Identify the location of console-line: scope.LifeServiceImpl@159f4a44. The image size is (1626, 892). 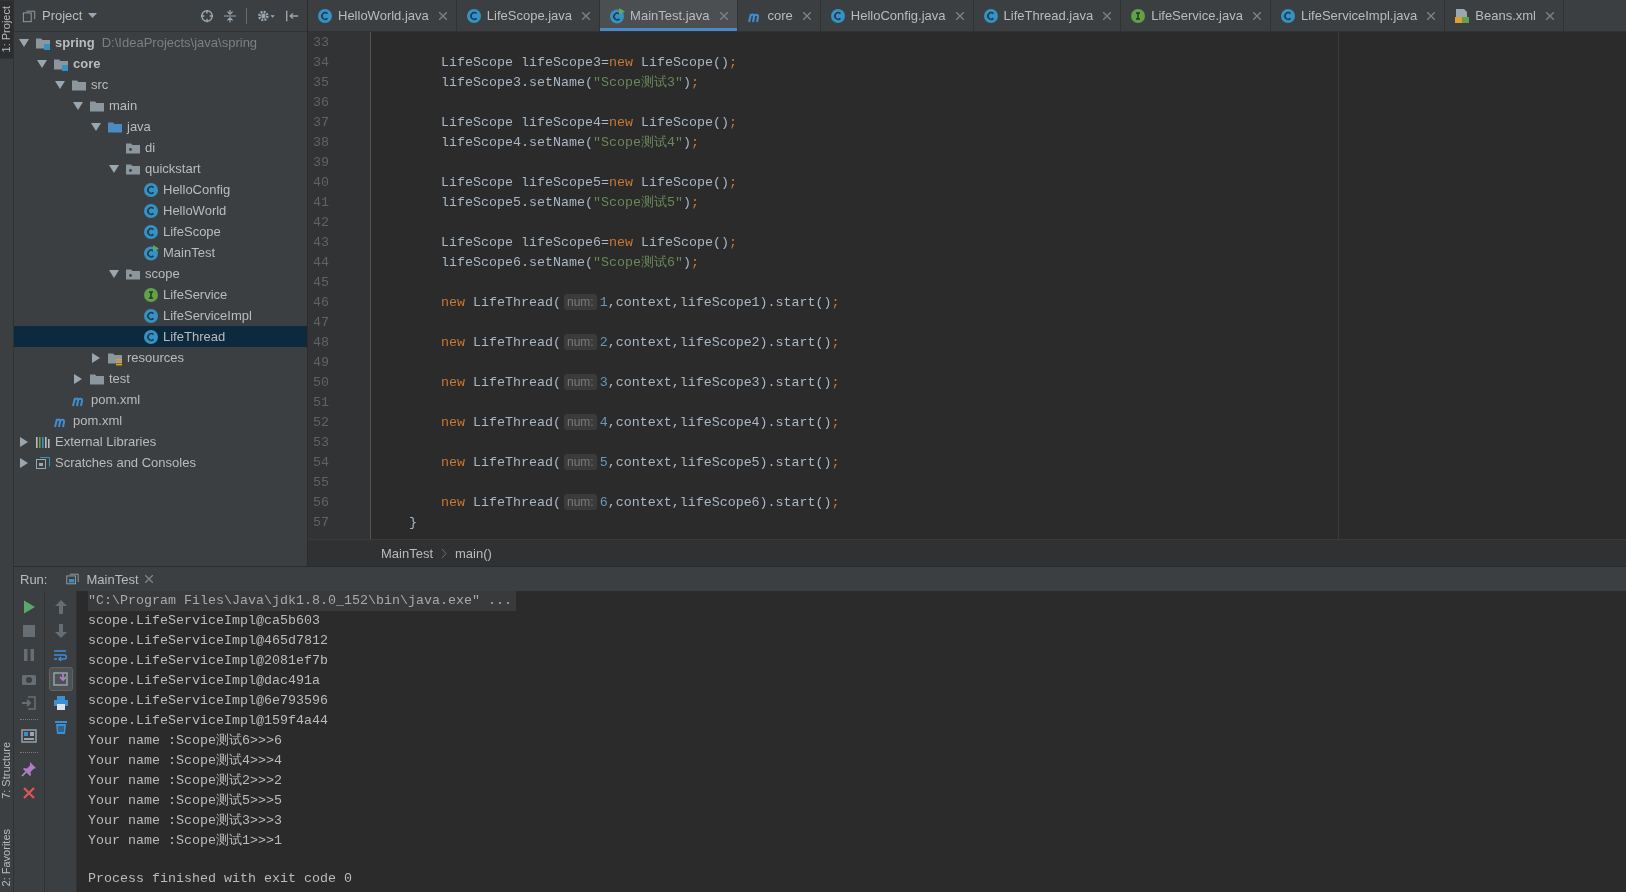
(208, 721).